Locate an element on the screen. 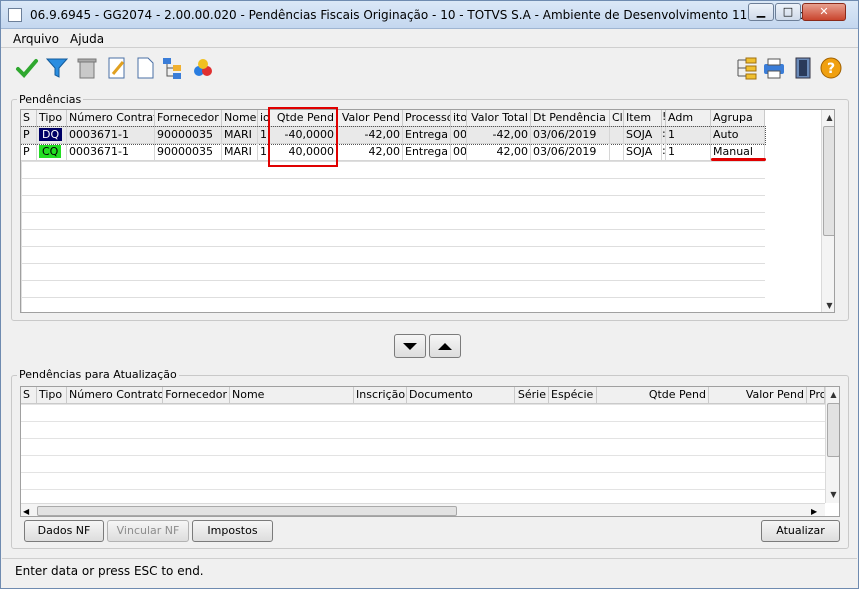 The height and width of the screenshot is (589, 859). help-icon: ? is located at coordinates (831, 68).